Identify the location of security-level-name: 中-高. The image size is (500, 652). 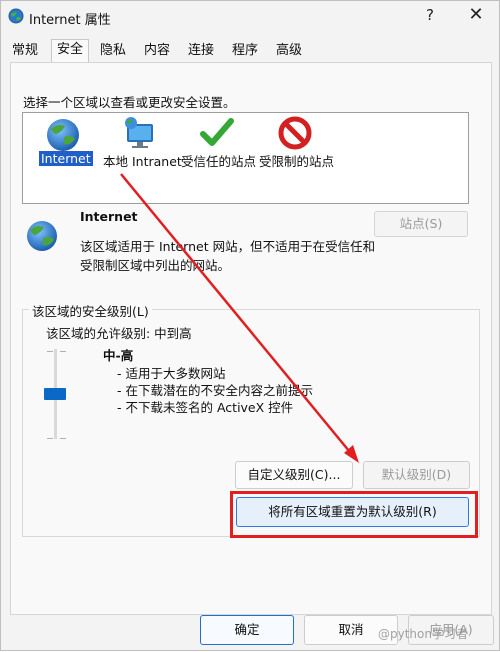
(118, 355).